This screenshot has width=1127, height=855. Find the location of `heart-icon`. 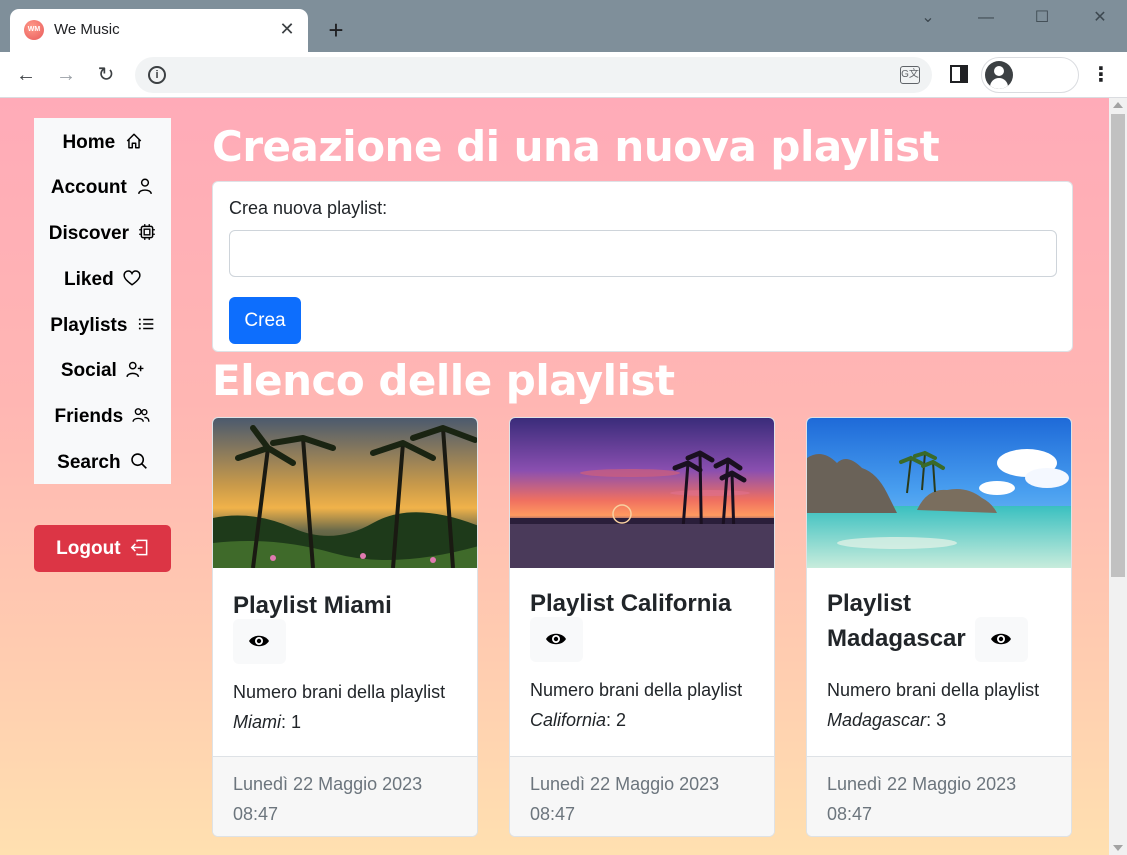

heart-icon is located at coordinates (132, 278).